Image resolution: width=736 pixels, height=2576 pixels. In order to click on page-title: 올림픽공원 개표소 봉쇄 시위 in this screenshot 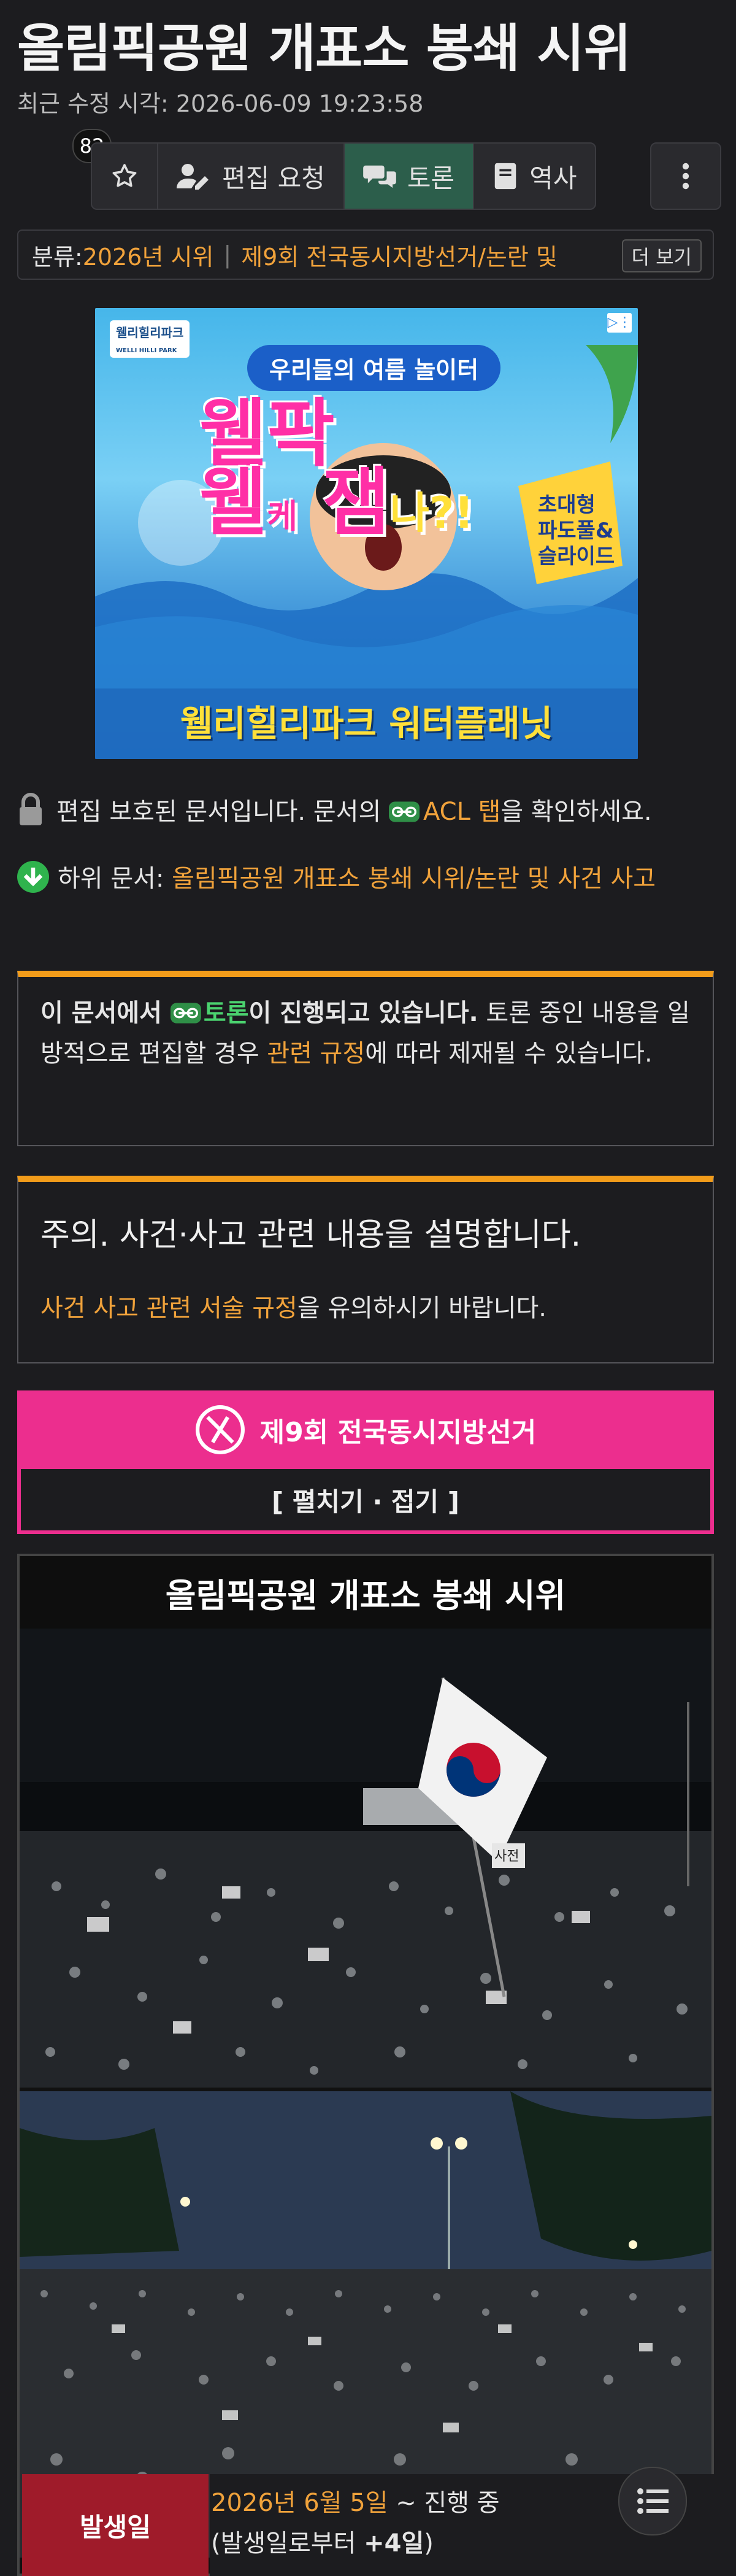, I will do `click(324, 48)`.